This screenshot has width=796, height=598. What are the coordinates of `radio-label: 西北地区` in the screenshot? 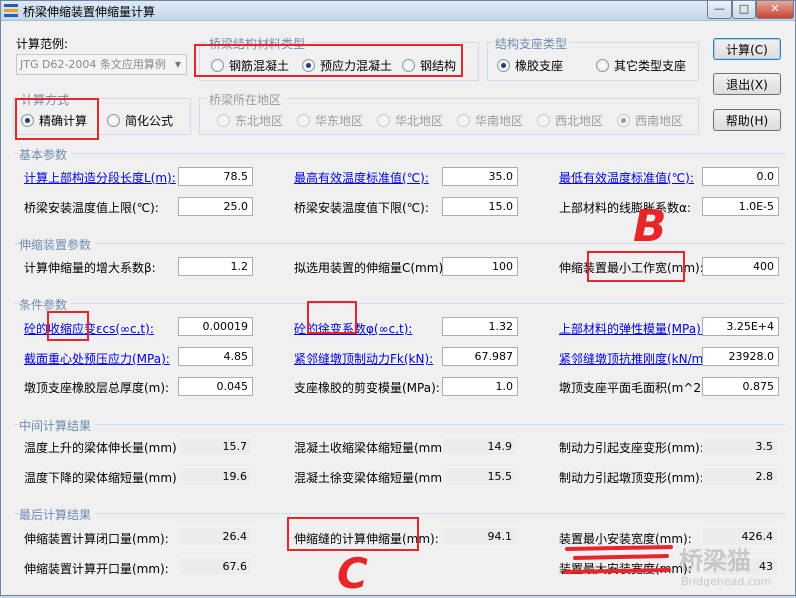 It's located at (579, 121).